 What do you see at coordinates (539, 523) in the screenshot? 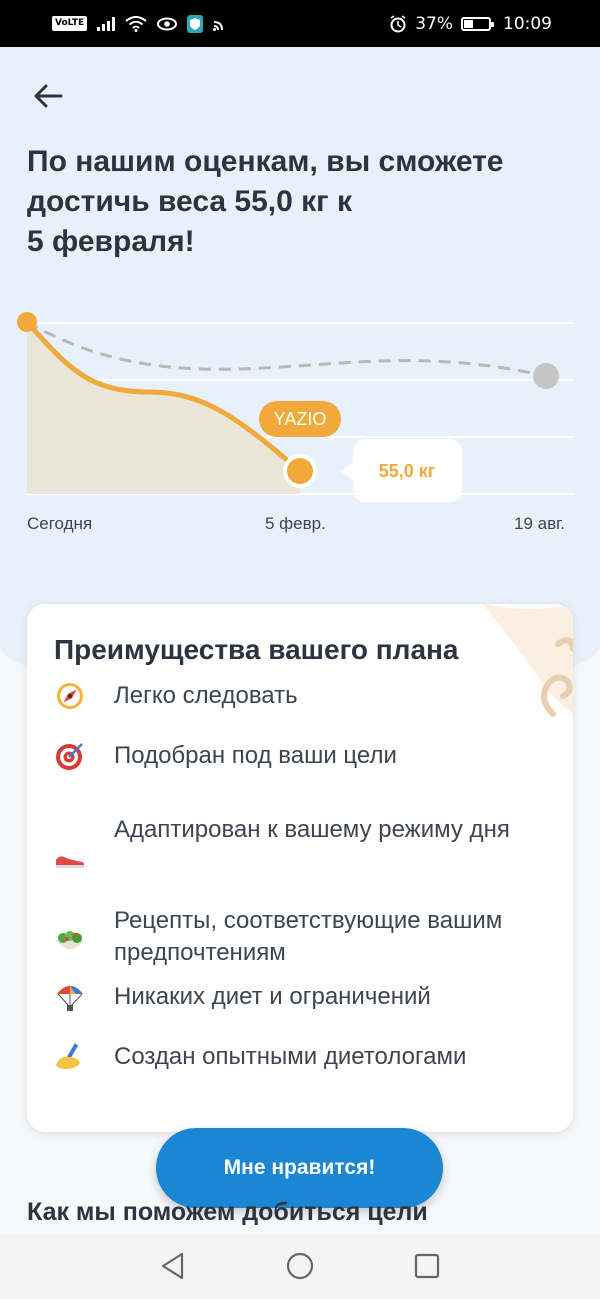
I see `x-tick-end-date: 19 авг.` at bounding box center [539, 523].